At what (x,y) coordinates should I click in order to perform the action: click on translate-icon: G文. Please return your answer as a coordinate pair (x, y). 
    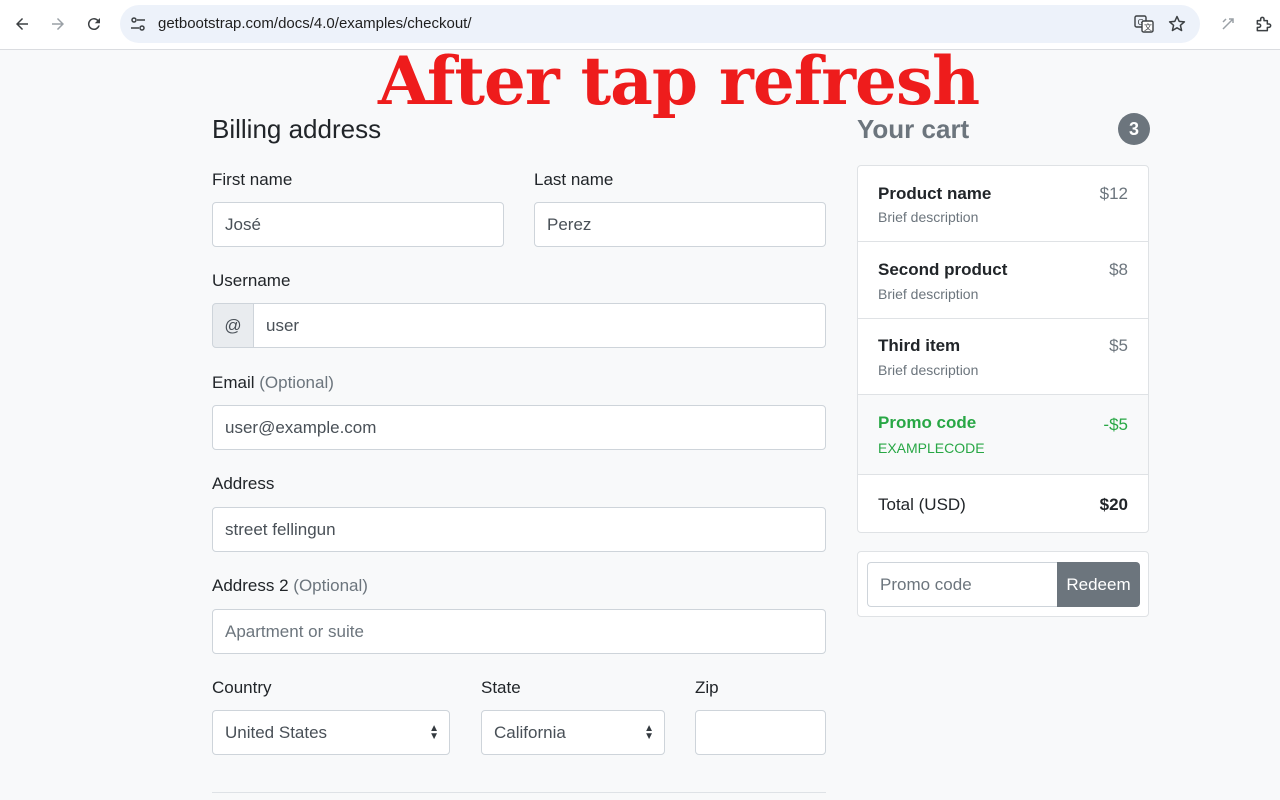
    Looking at the image, I should click on (1144, 24).